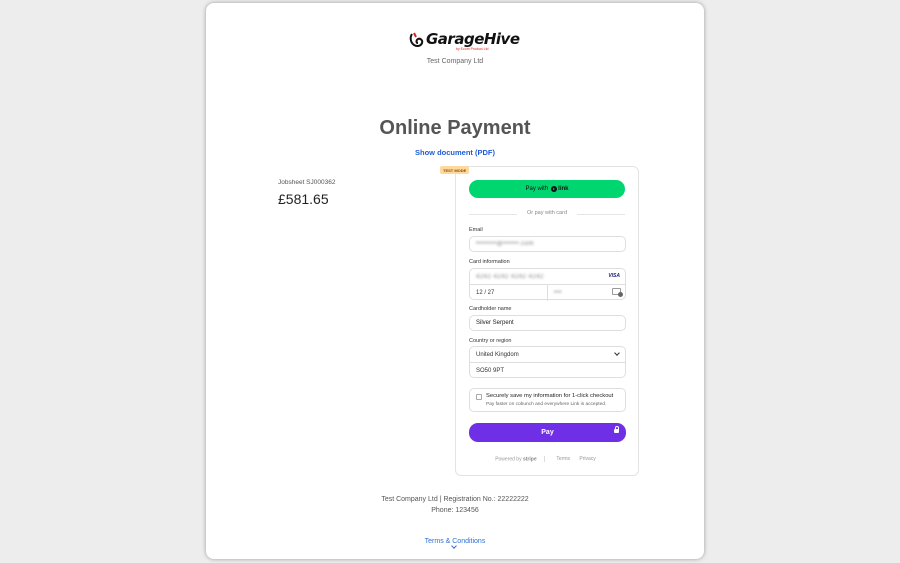 The image size is (900, 563). I want to click on brand-tagline: by Ecom Product Ltd, so click(472, 49).